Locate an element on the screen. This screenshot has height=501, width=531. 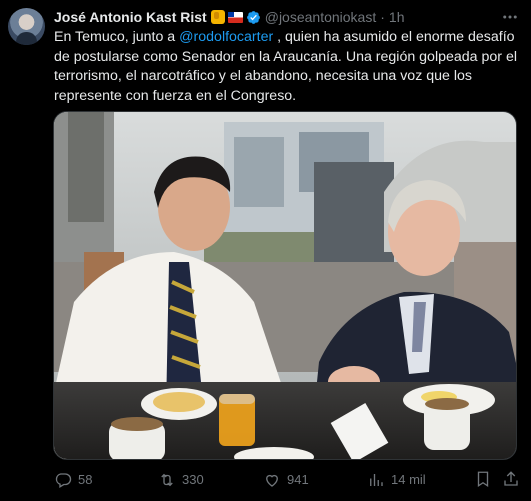
like-button: 941 is located at coordinates (286, 480).